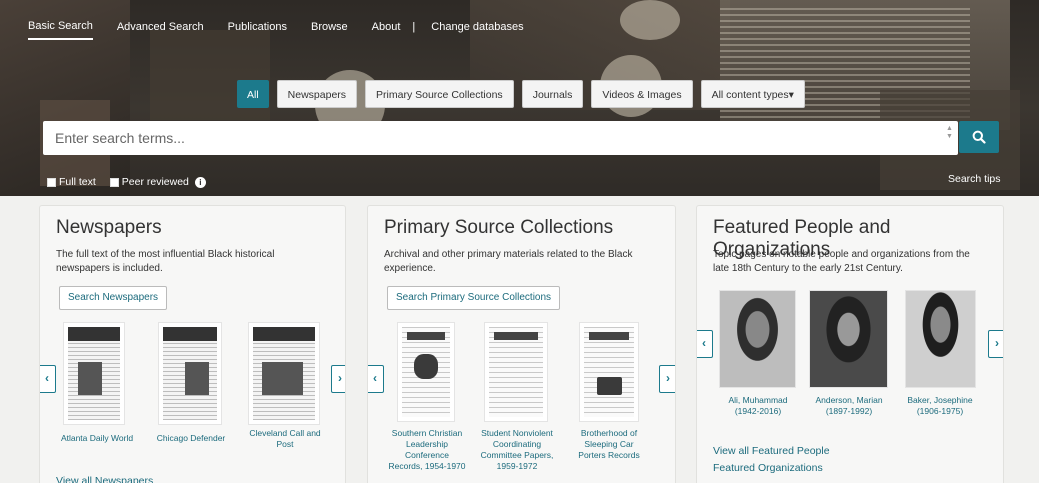  Describe the element at coordinates (317, 94) in the screenshot. I see `filter-newspapers: Newspapers` at that location.